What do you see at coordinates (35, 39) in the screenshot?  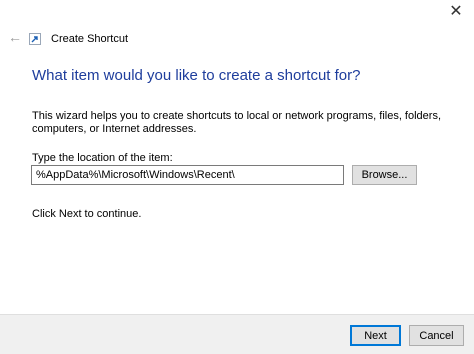 I see `shortcut-icon` at bounding box center [35, 39].